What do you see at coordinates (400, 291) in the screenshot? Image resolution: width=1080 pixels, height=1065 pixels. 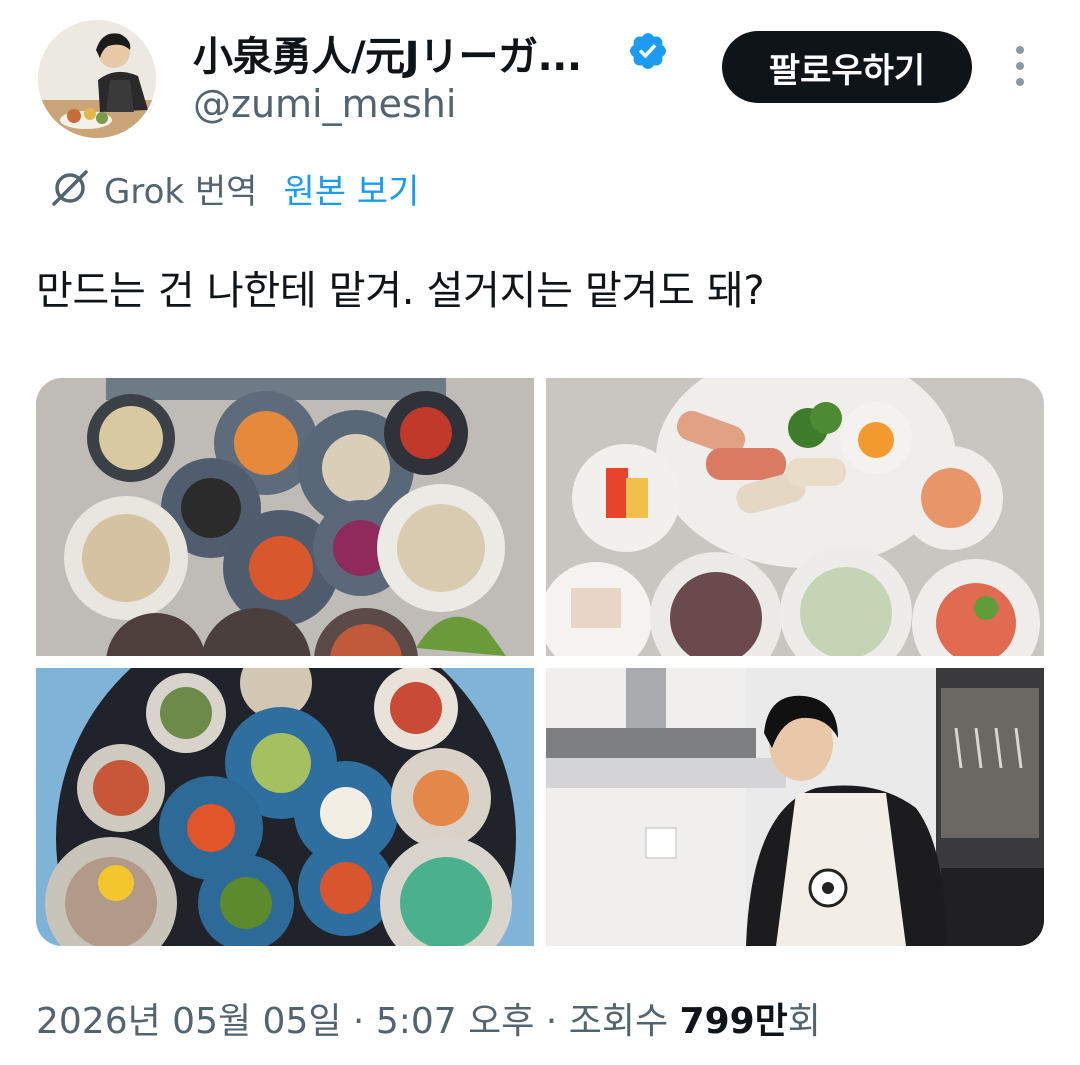 I see `tweet-text: 만드는 건 나한테 맡겨. 설거지는 맡겨도 돼?` at bounding box center [400, 291].